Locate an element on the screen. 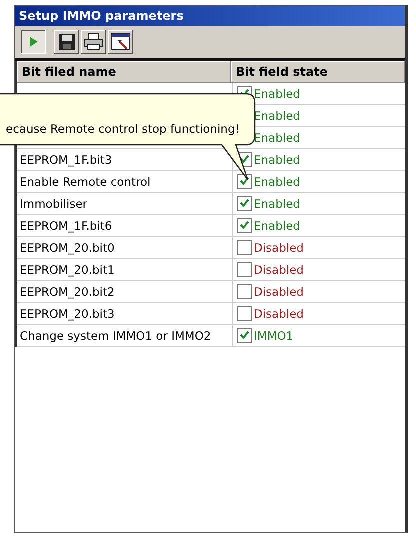 The height and width of the screenshot is (552, 416). table-cell: EEPROM_20.bit2 is located at coordinates (67, 291).